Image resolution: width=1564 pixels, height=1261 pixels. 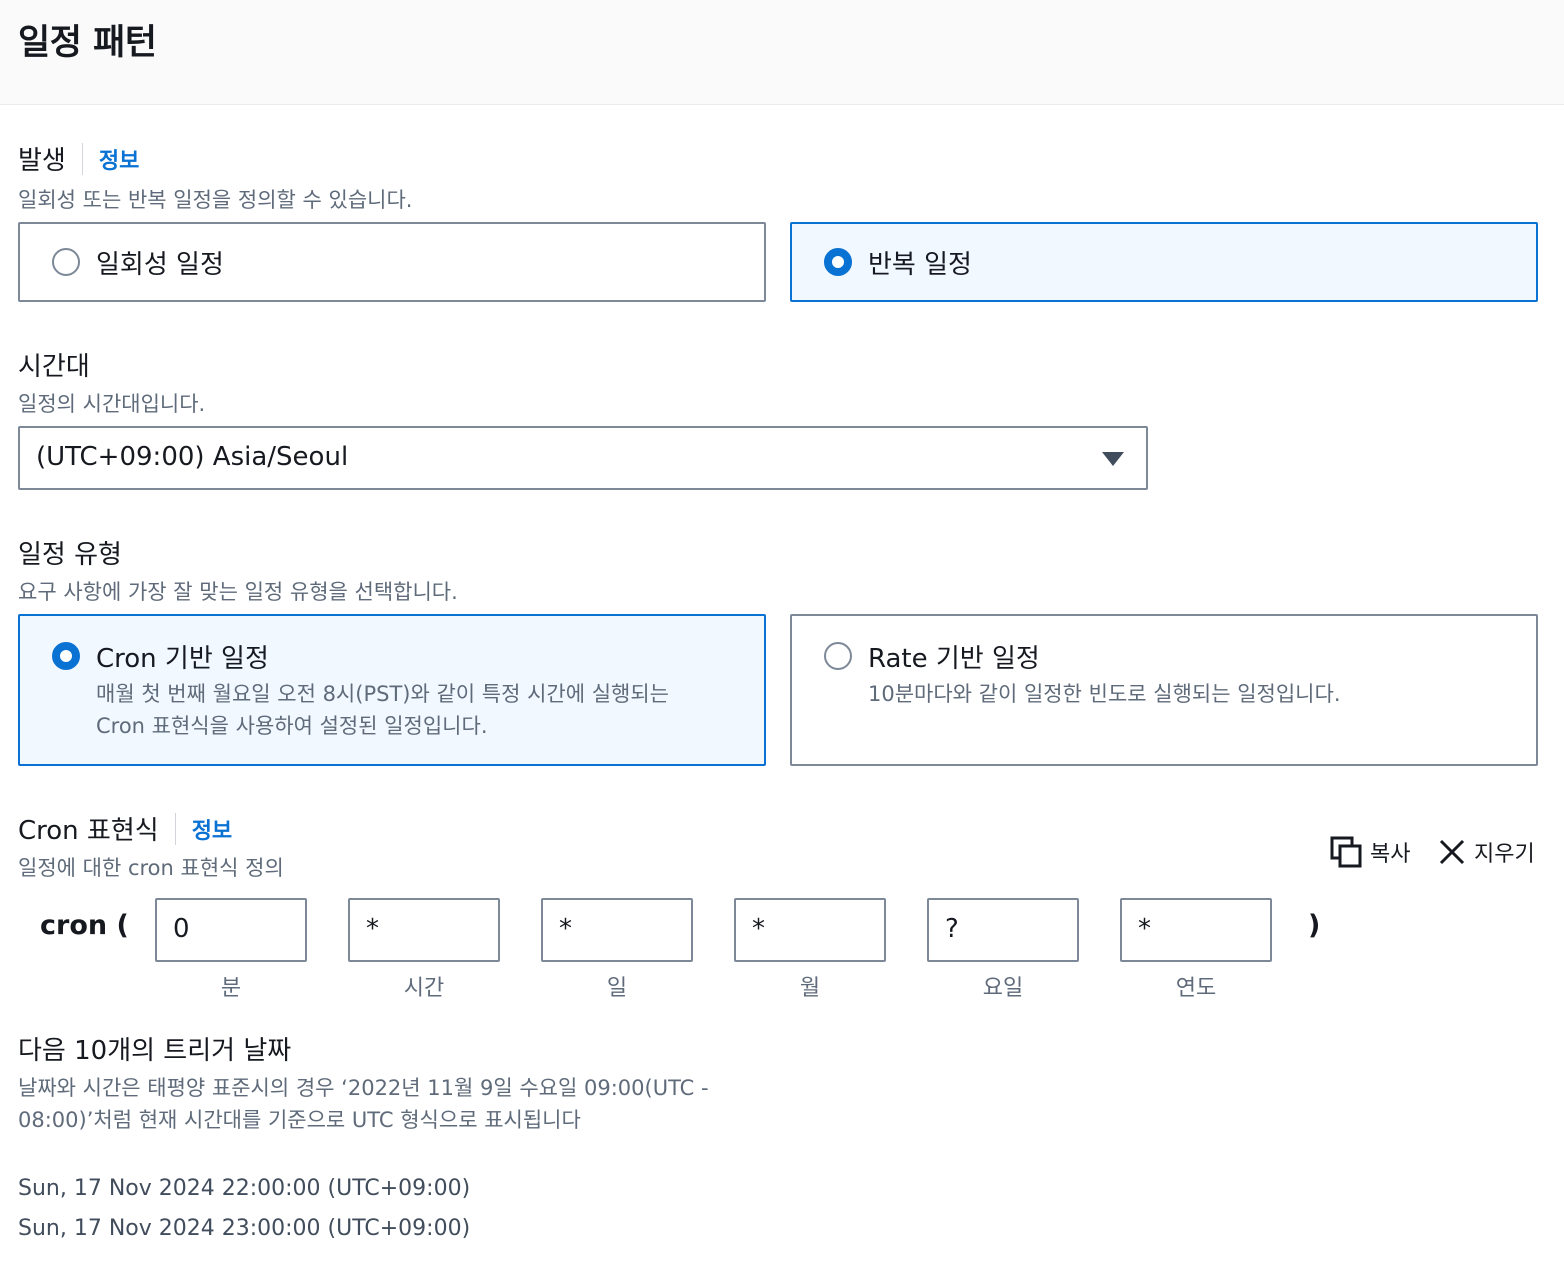 What do you see at coordinates (238, 592) in the screenshot?
I see `schedule-type-description: 요구 사항에 가장 잘 맞는 일정 유형을 선택합니다.` at bounding box center [238, 592].